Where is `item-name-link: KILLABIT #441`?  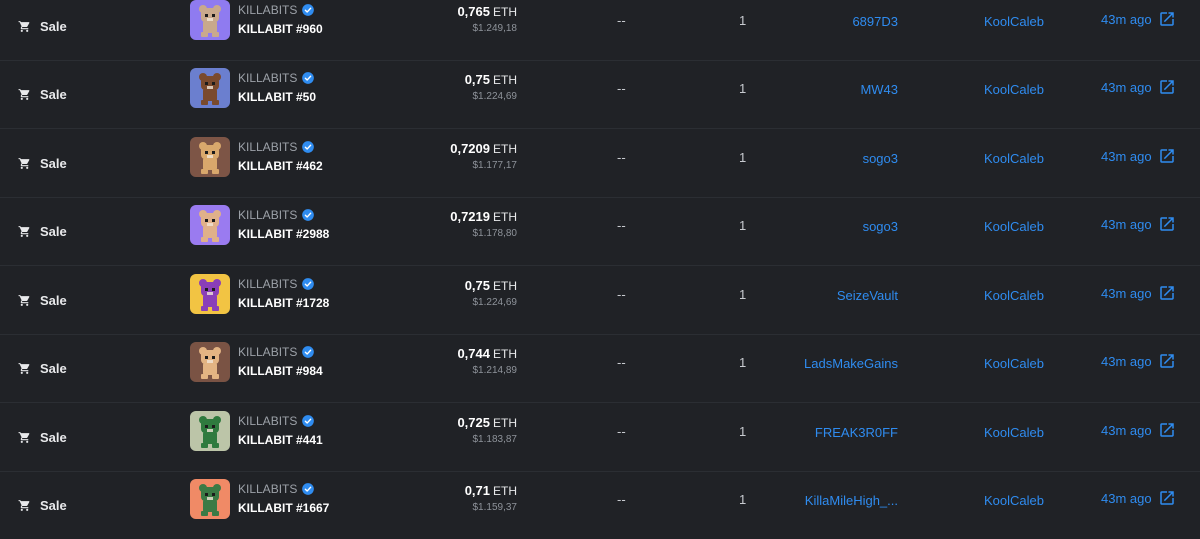 item-name-link: KILLABIT #441 is located at coordinates (280, 440).